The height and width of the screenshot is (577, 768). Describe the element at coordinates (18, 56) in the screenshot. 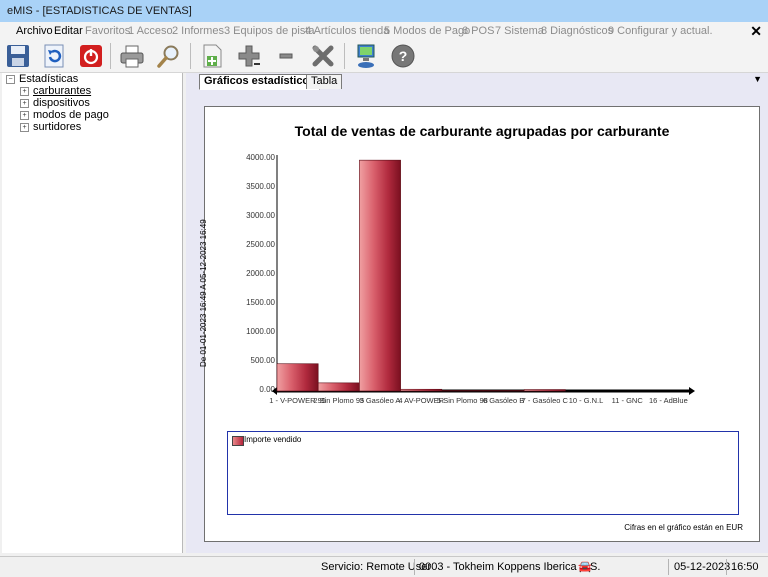

I see `save-icon` at that location.